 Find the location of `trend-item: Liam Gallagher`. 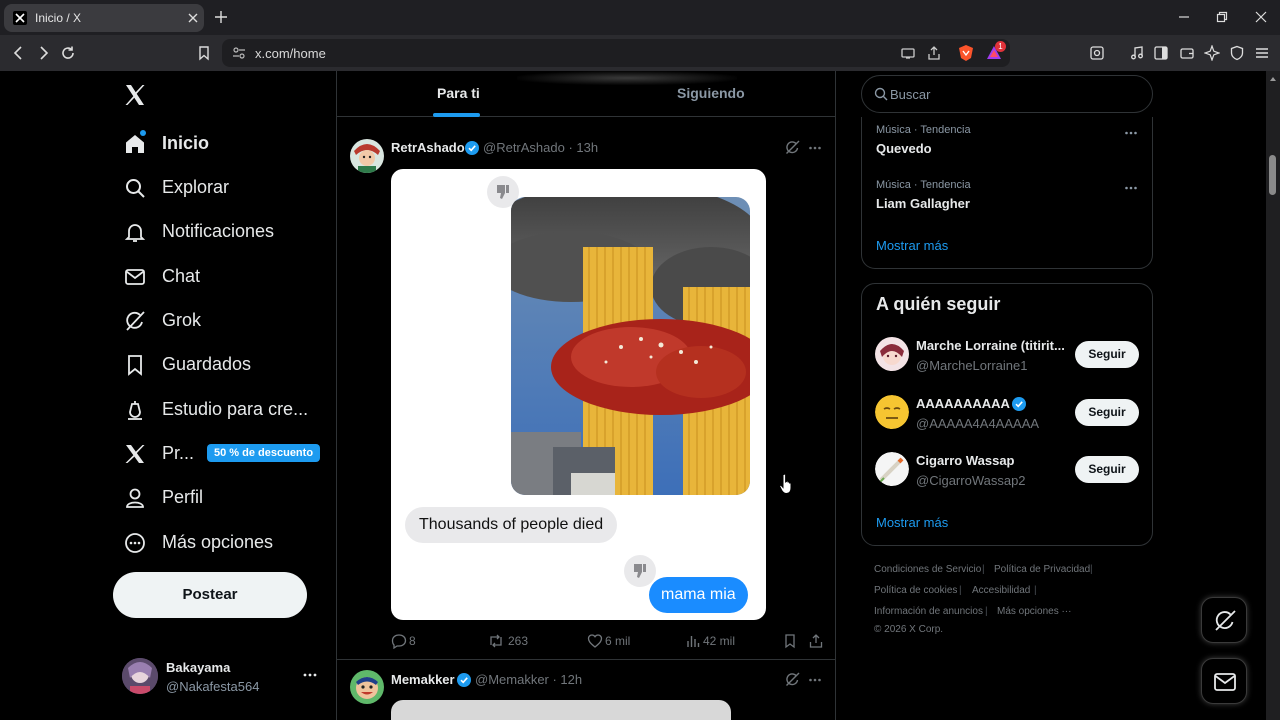

trend-item: Liam Gallagher is located at coordinates (923, 203).